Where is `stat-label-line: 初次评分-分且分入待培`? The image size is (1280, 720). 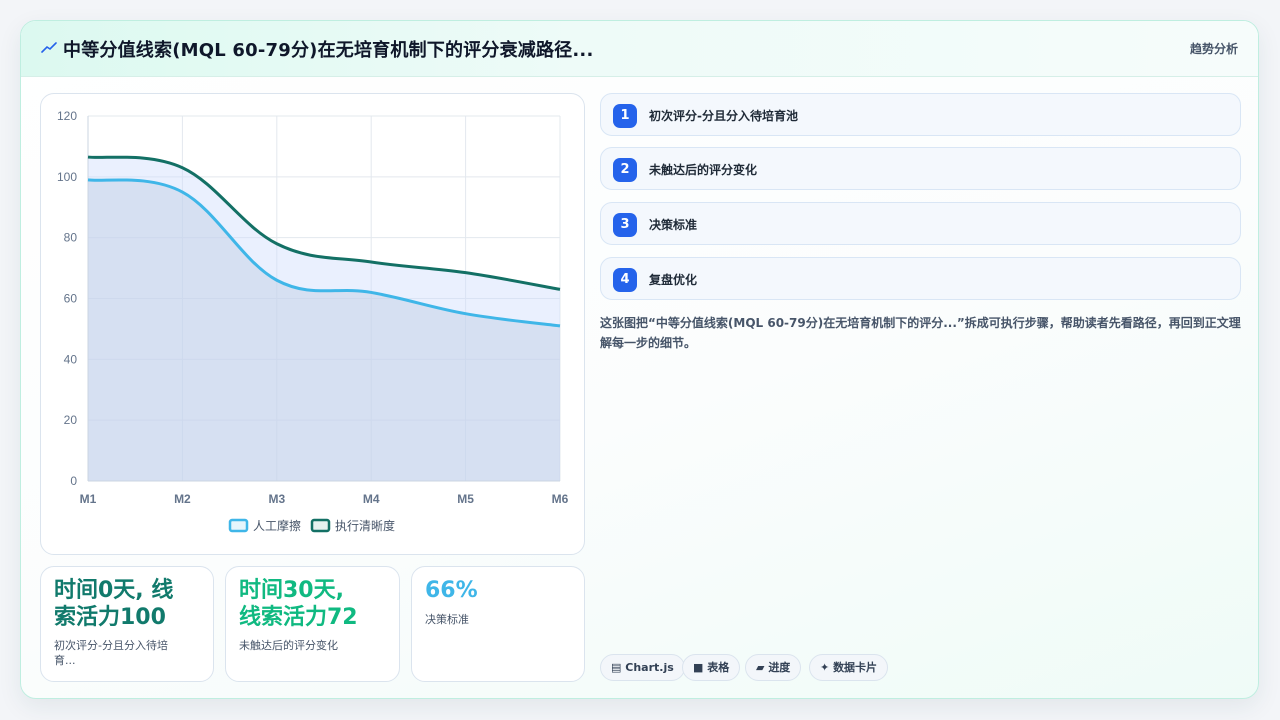 stat-label-line: 初次评分-分且分入待培 is located at coordinates (111, 645).